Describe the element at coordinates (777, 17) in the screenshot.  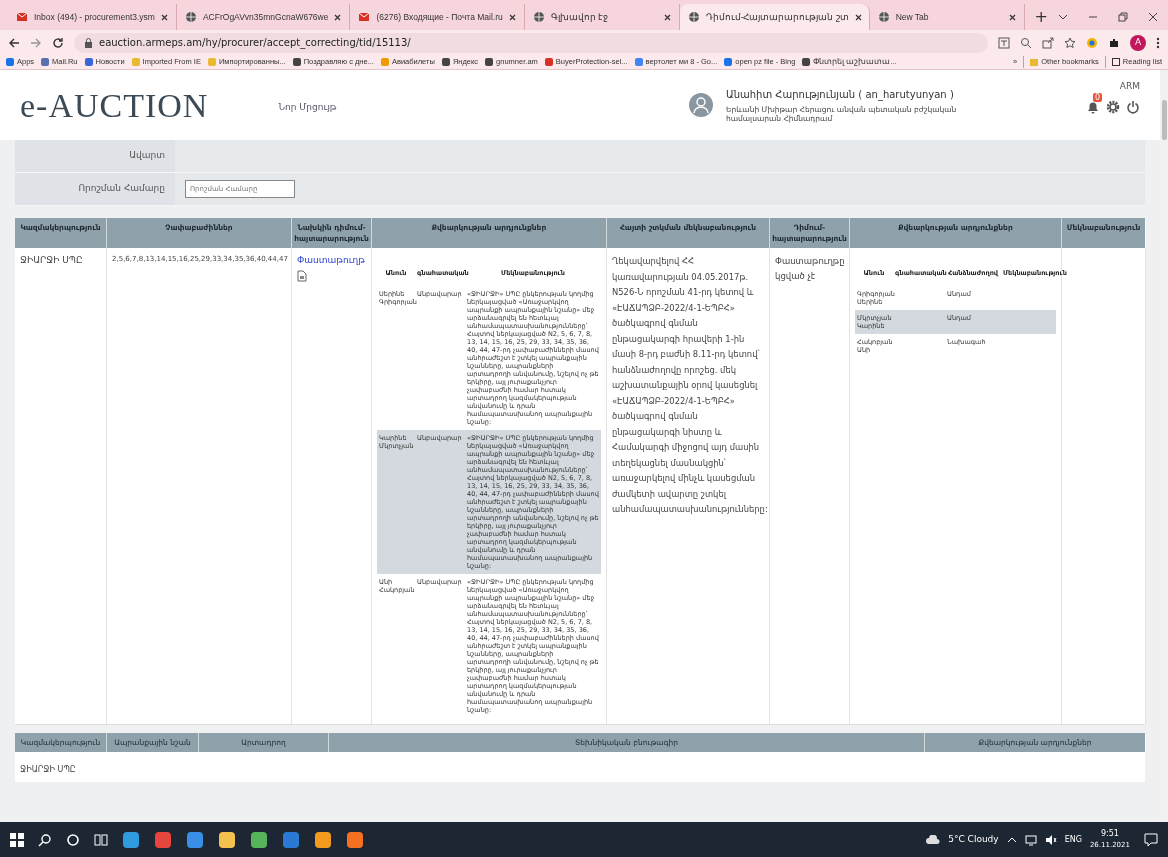
I see `tab-title: Դիմում-Հայտարարության շտ` at that location.